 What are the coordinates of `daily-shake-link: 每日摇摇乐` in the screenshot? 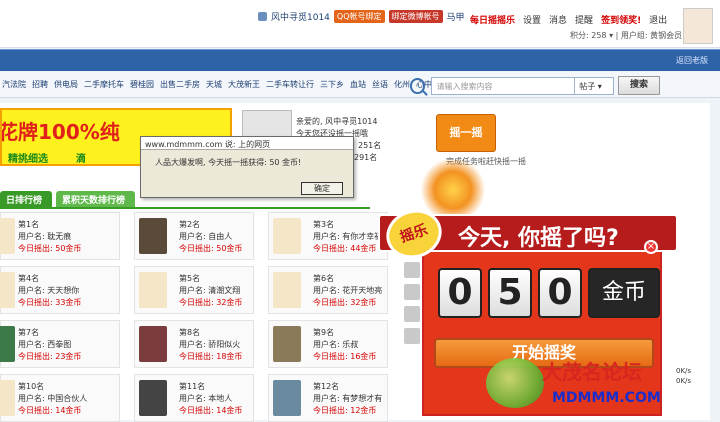 It's located at (492, 19).